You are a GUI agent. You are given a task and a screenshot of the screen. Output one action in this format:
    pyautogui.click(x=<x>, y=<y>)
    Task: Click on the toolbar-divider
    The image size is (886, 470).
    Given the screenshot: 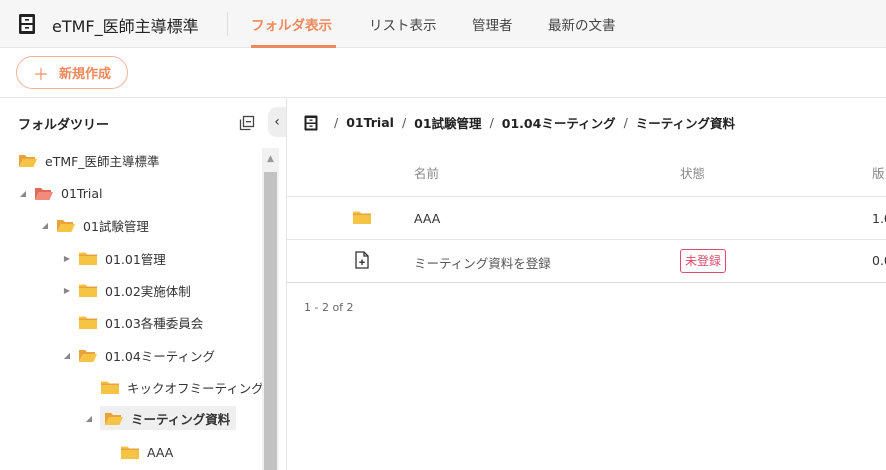 What is the action you would take?
    pyautogui.click(x=443, y=97)
    